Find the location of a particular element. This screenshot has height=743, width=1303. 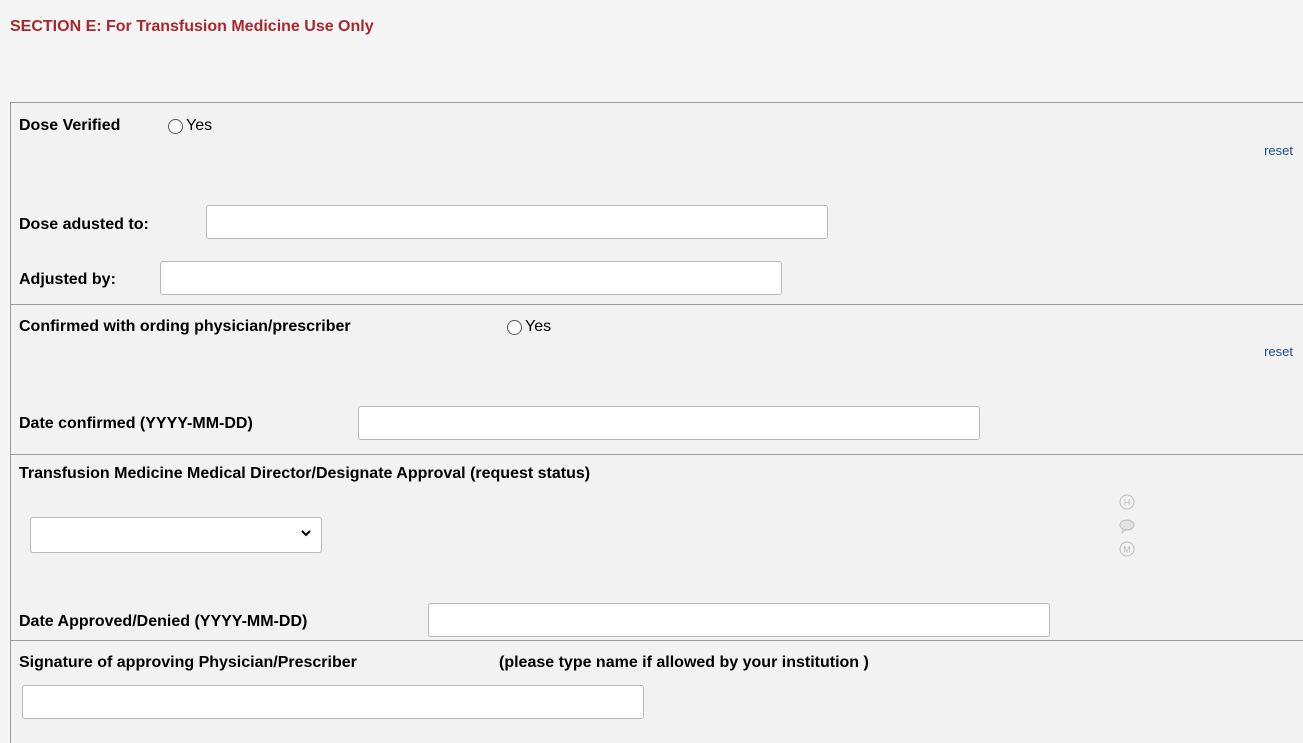

comment-icon is located at coordinates (1127, 526).